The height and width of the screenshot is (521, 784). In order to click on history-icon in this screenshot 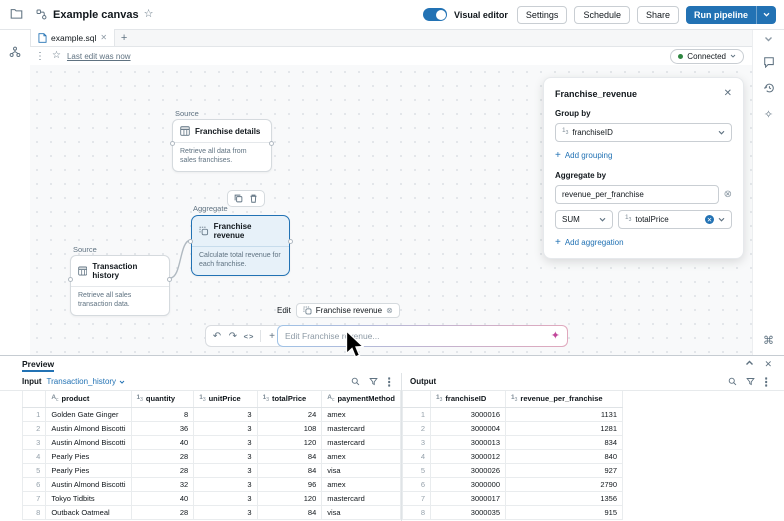, I will do `click(769, 88)`.